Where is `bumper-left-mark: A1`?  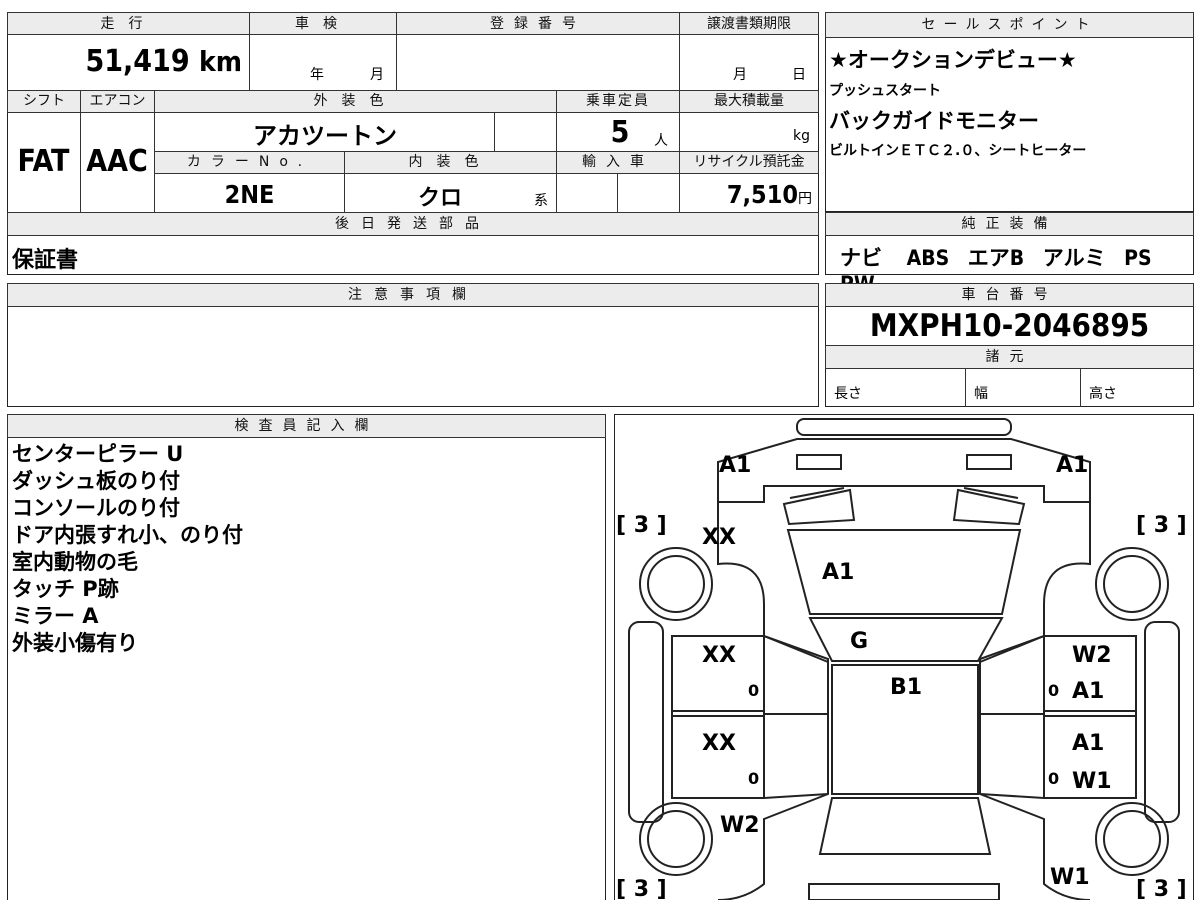
bumper-left-mark: A1 is located at coordinates (735, 465).